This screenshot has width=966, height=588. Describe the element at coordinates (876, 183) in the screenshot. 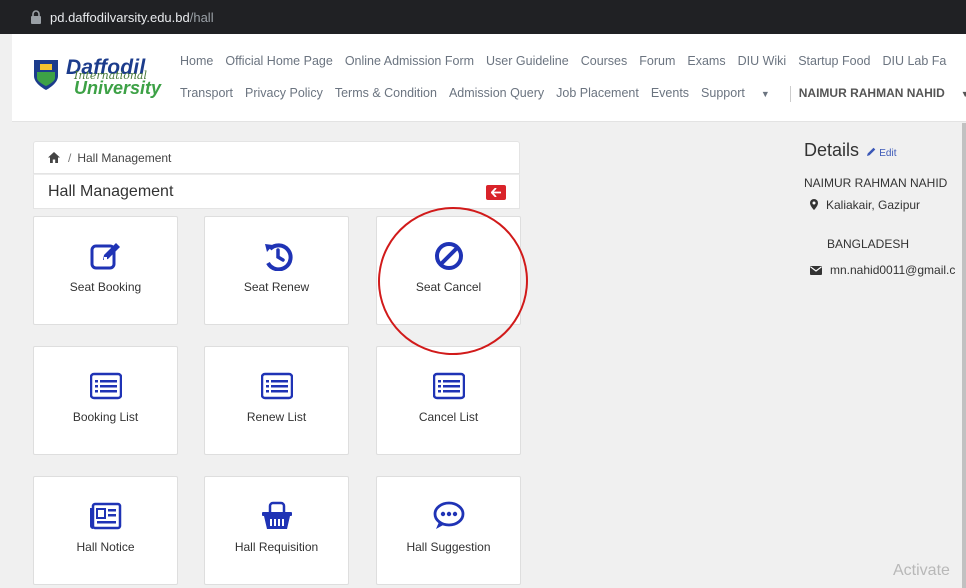

I see `profile-name: NAIMUR RAHMAN NAHID` at that location.